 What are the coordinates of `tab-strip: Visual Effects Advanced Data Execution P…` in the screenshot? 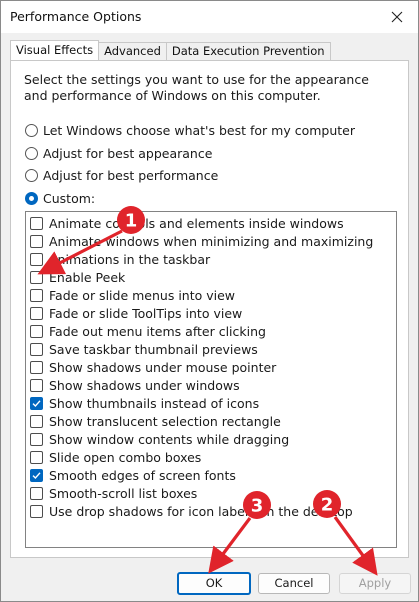 It's located at (170, 50).